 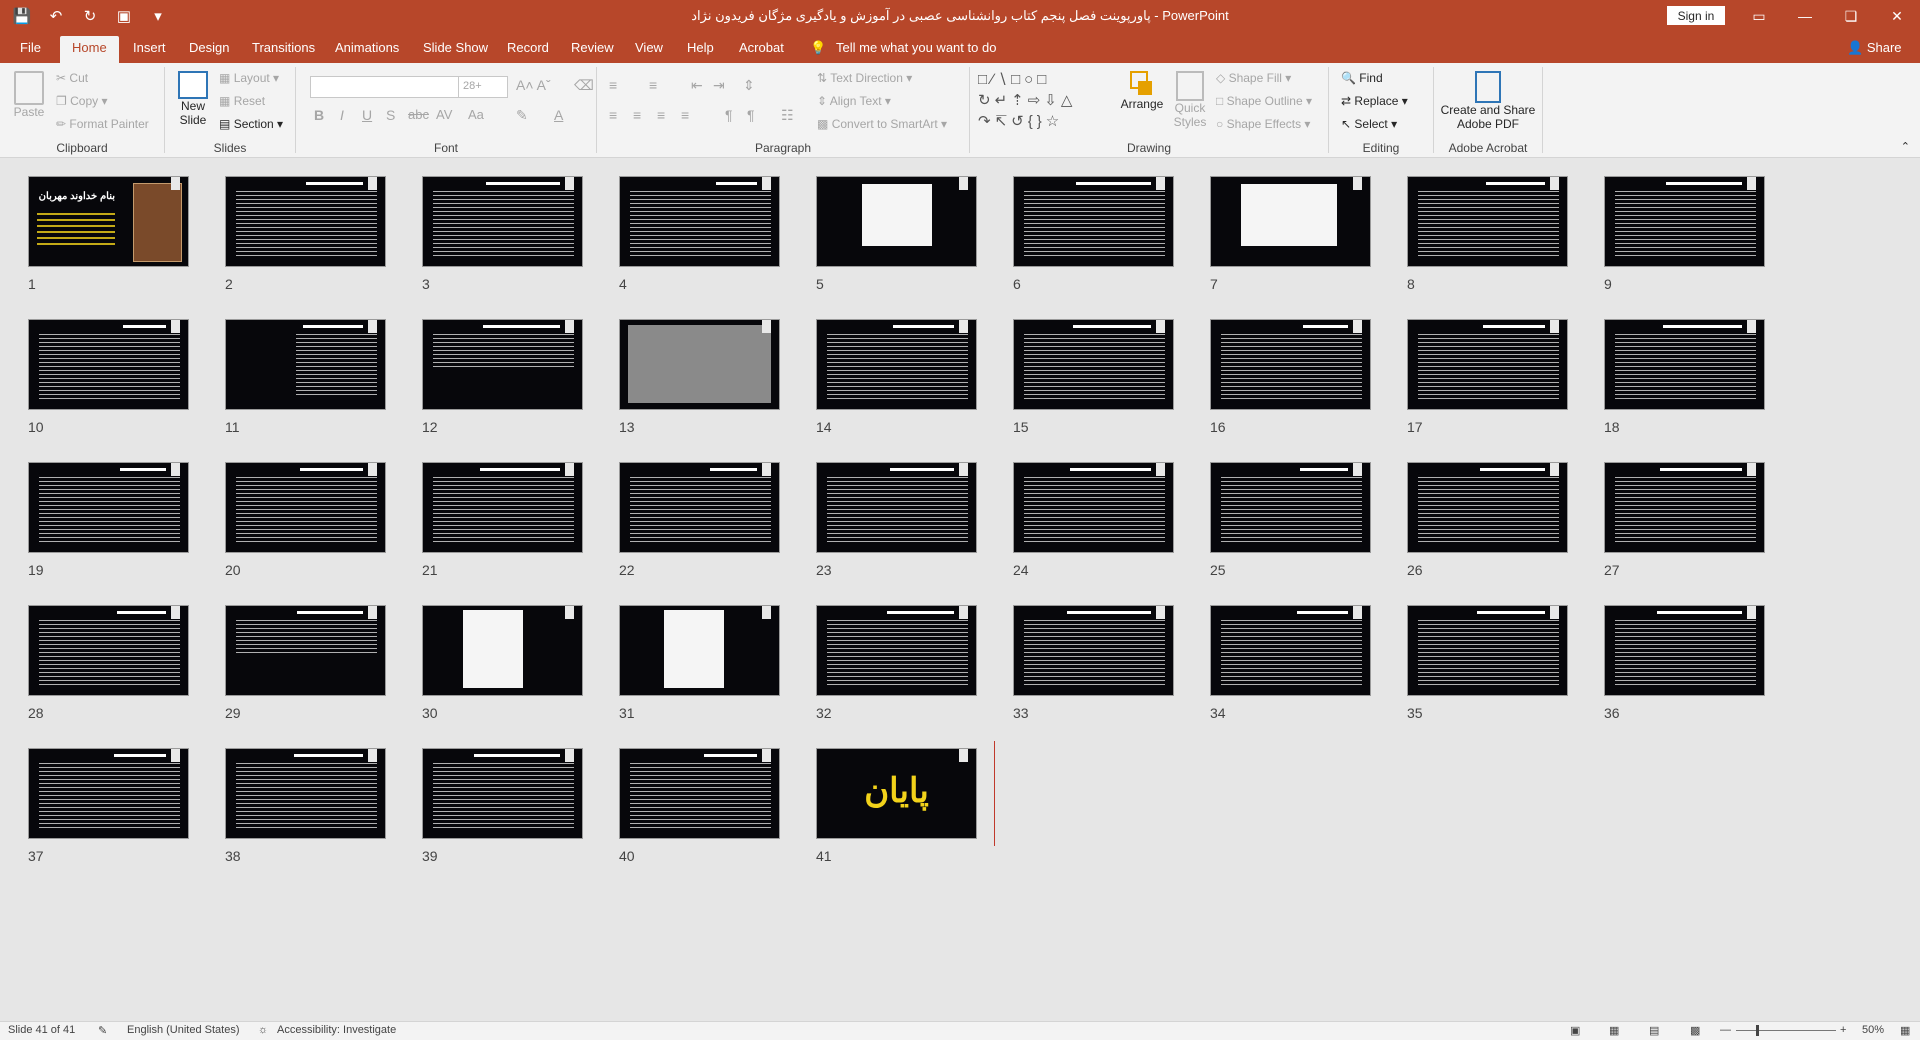 I want to click on layout-button: ▦ Layout ▾, so click(x=249, y=78).